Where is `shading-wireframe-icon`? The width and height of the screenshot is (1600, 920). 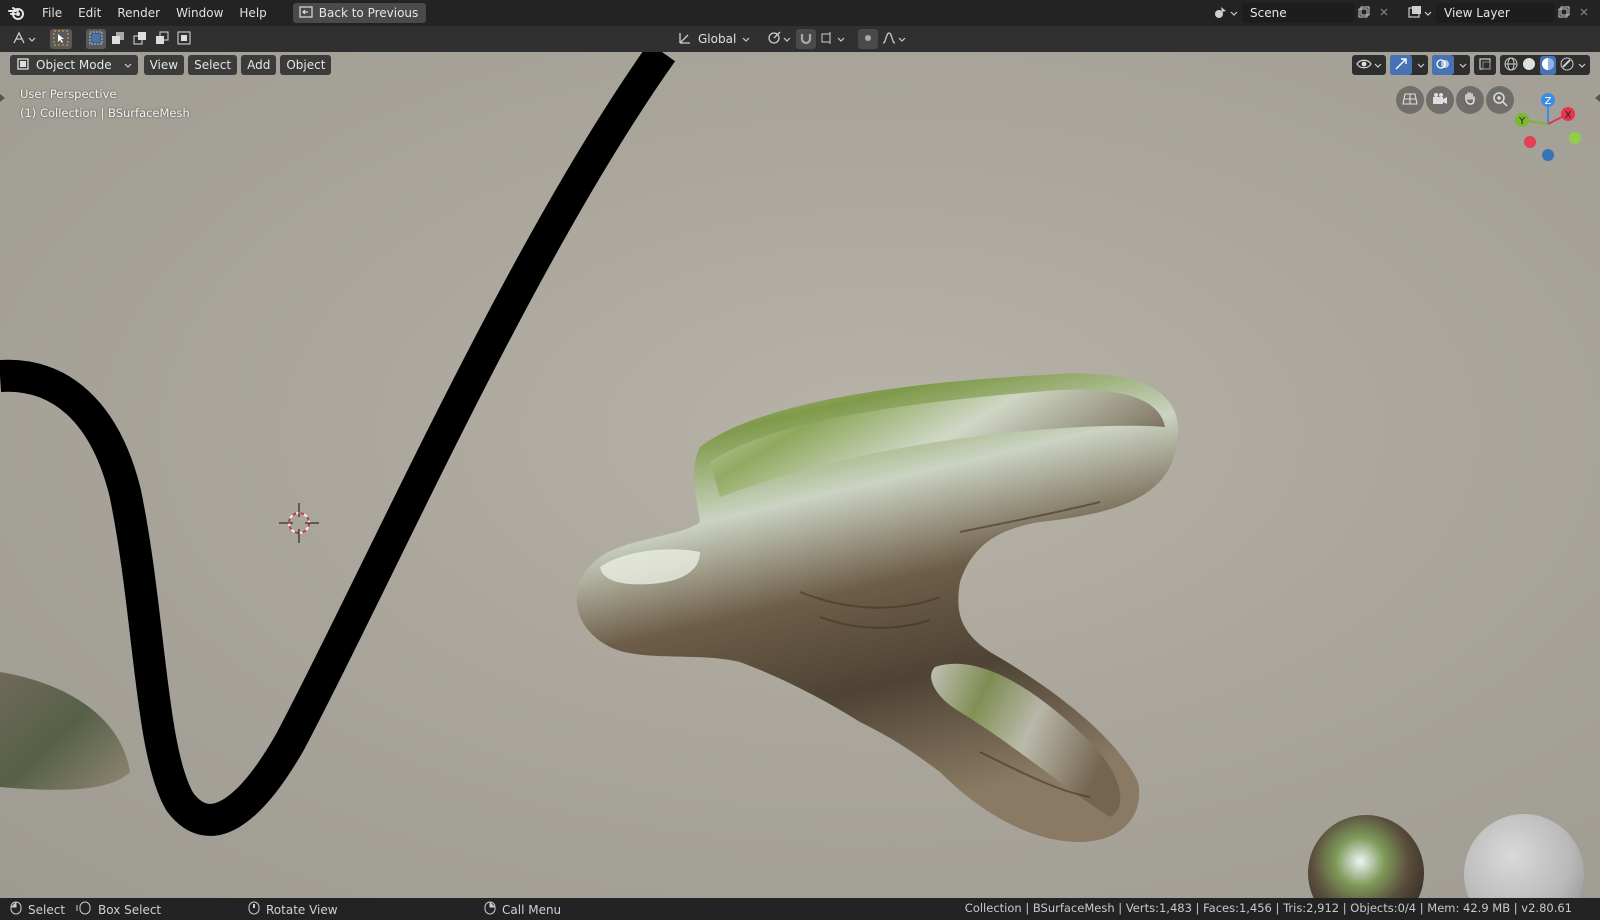 shading-wireframe-icon is located at coordinates (1511, 65).